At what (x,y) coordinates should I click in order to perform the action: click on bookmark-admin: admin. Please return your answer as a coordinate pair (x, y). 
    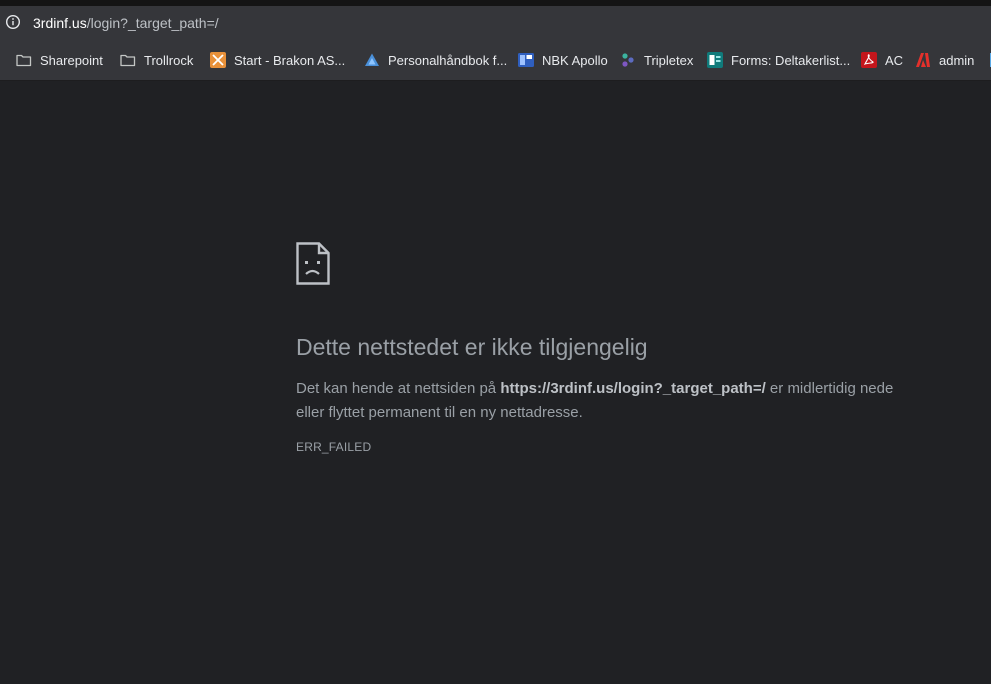
    Looking at the image, I should click on (944, 60).